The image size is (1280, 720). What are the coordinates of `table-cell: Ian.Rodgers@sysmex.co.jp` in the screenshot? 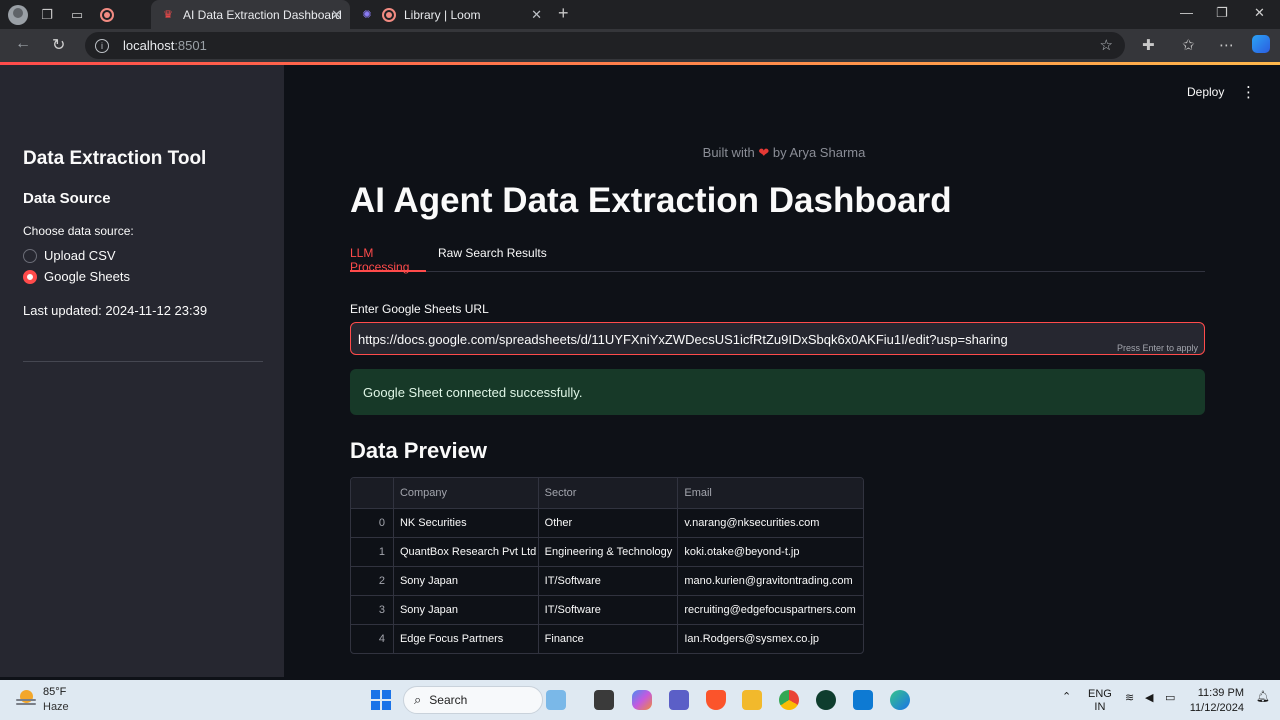 It's located at (770, 639).